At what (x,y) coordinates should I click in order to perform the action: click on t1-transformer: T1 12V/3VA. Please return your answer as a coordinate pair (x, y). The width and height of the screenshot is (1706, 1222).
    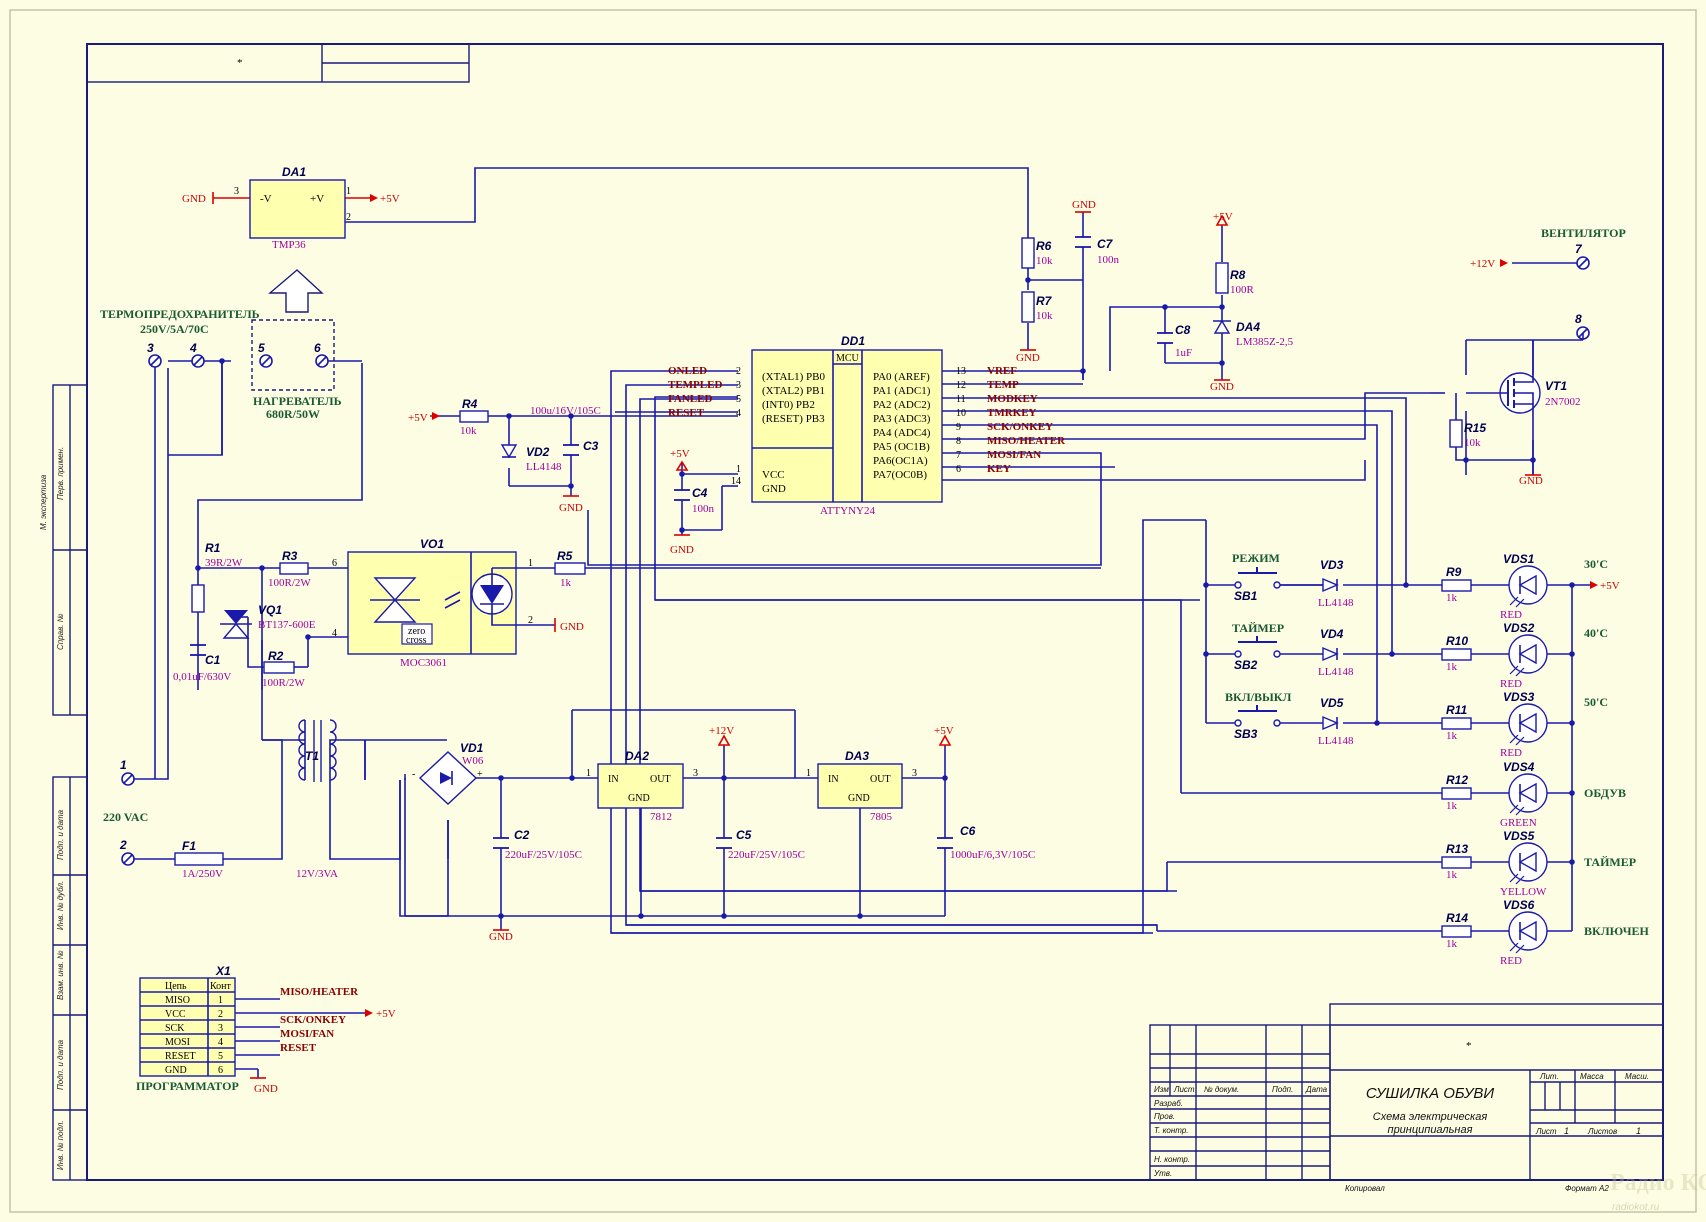
    Looking at the image, I should click on (317, 799).